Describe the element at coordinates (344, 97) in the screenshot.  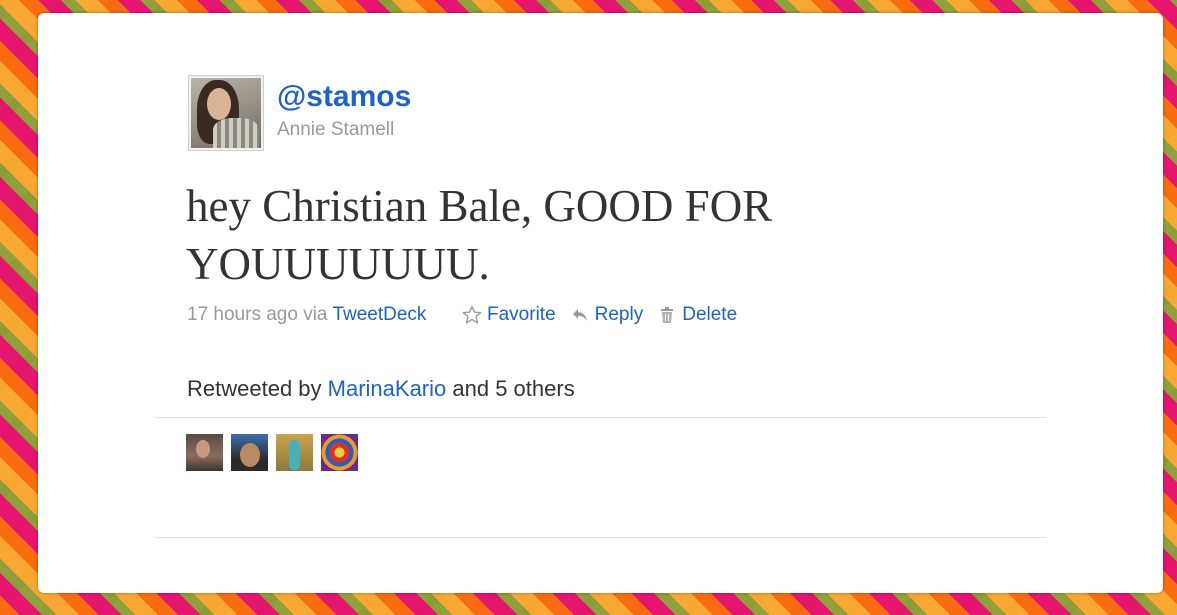
I see `author-screen-name-link: @stamos` at that location.